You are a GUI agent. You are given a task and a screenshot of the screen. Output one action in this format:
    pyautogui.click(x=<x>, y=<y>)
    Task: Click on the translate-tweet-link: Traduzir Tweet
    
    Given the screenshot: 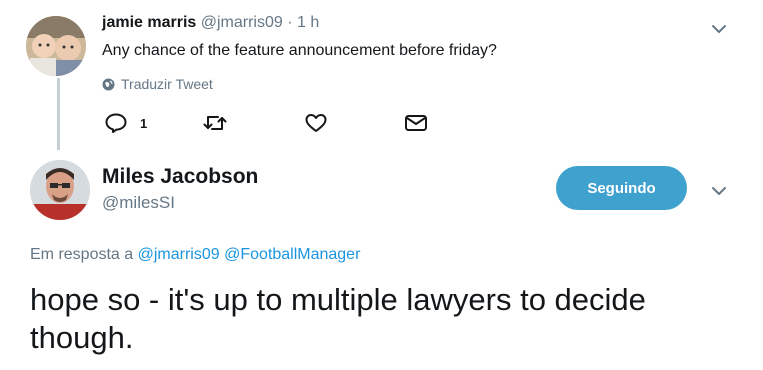 What is the action you would take?
    pyautogui.click(x=157, y=84)
    